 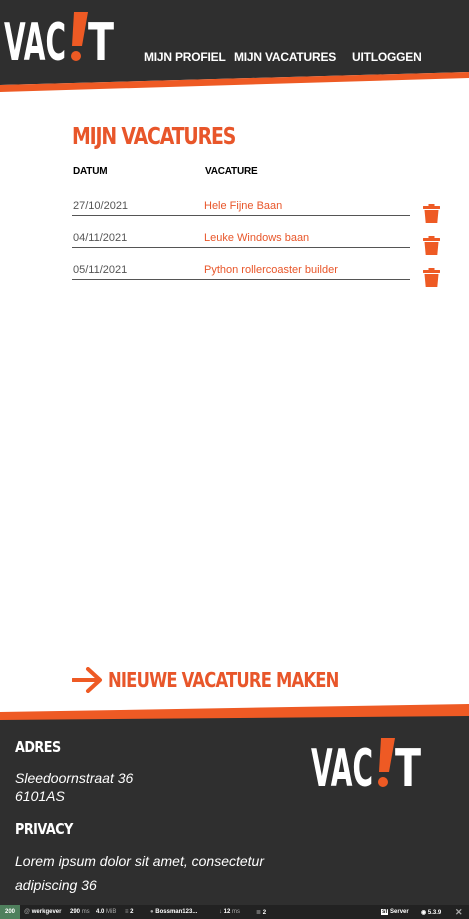 What do you see at coordinates (271, 270) in the screenshot?
I see `row-vacancy-link: Python rollercoaster builder` at bounding box center [271, 270].